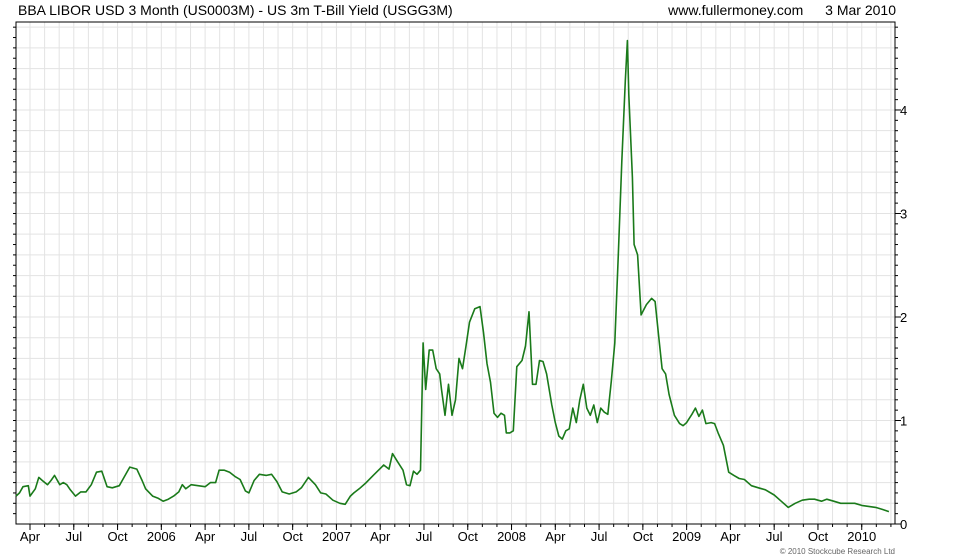 This screenshot has height=560, width=980. I want to click on y-tick-label: 4, so click(903, 110).